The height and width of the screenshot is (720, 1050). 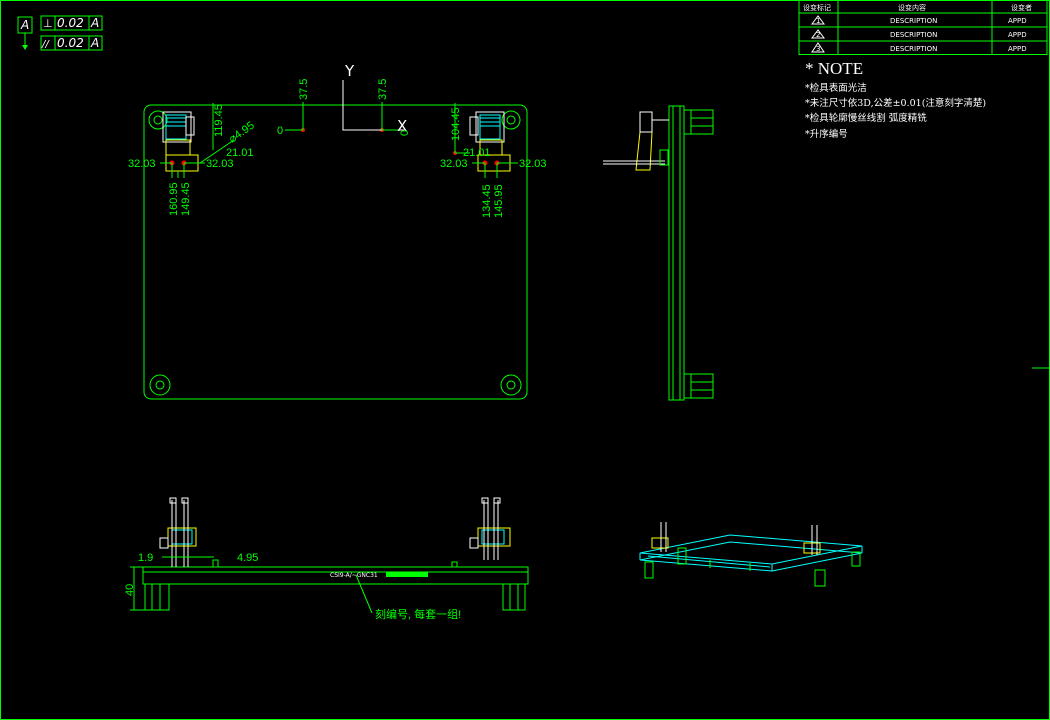 I want to click on dim-32-03-right-a: 32.03, so click(x=454, y=164).